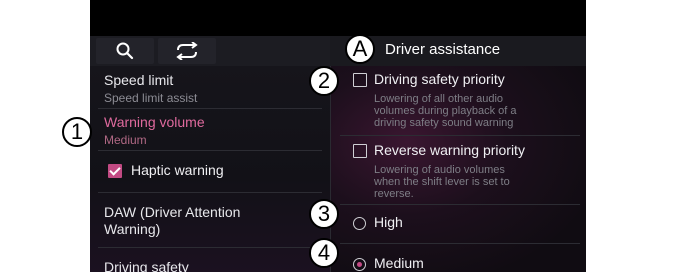  Describe the element at coordinates (77, 132) in the screenshot. I see `callout-1: 1` at that location.